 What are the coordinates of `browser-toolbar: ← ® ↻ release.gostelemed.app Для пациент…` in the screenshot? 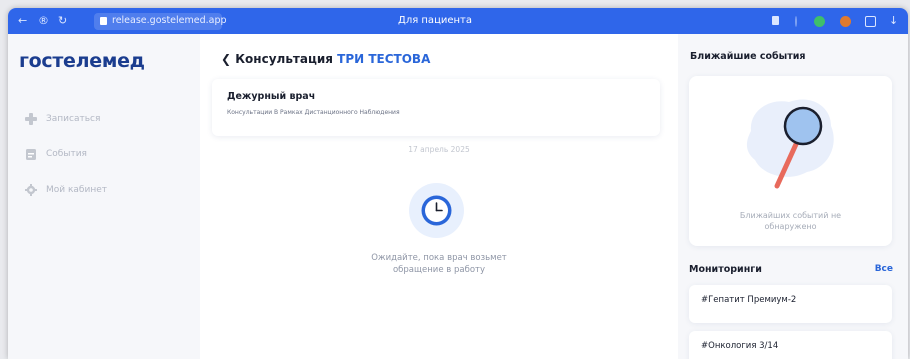 It's located at (458, 21).